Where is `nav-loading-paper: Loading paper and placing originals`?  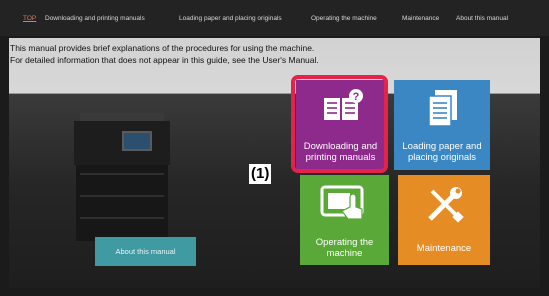
nav-loading-paper: Loading paper and placing originals is located at coordinates (230, 18).